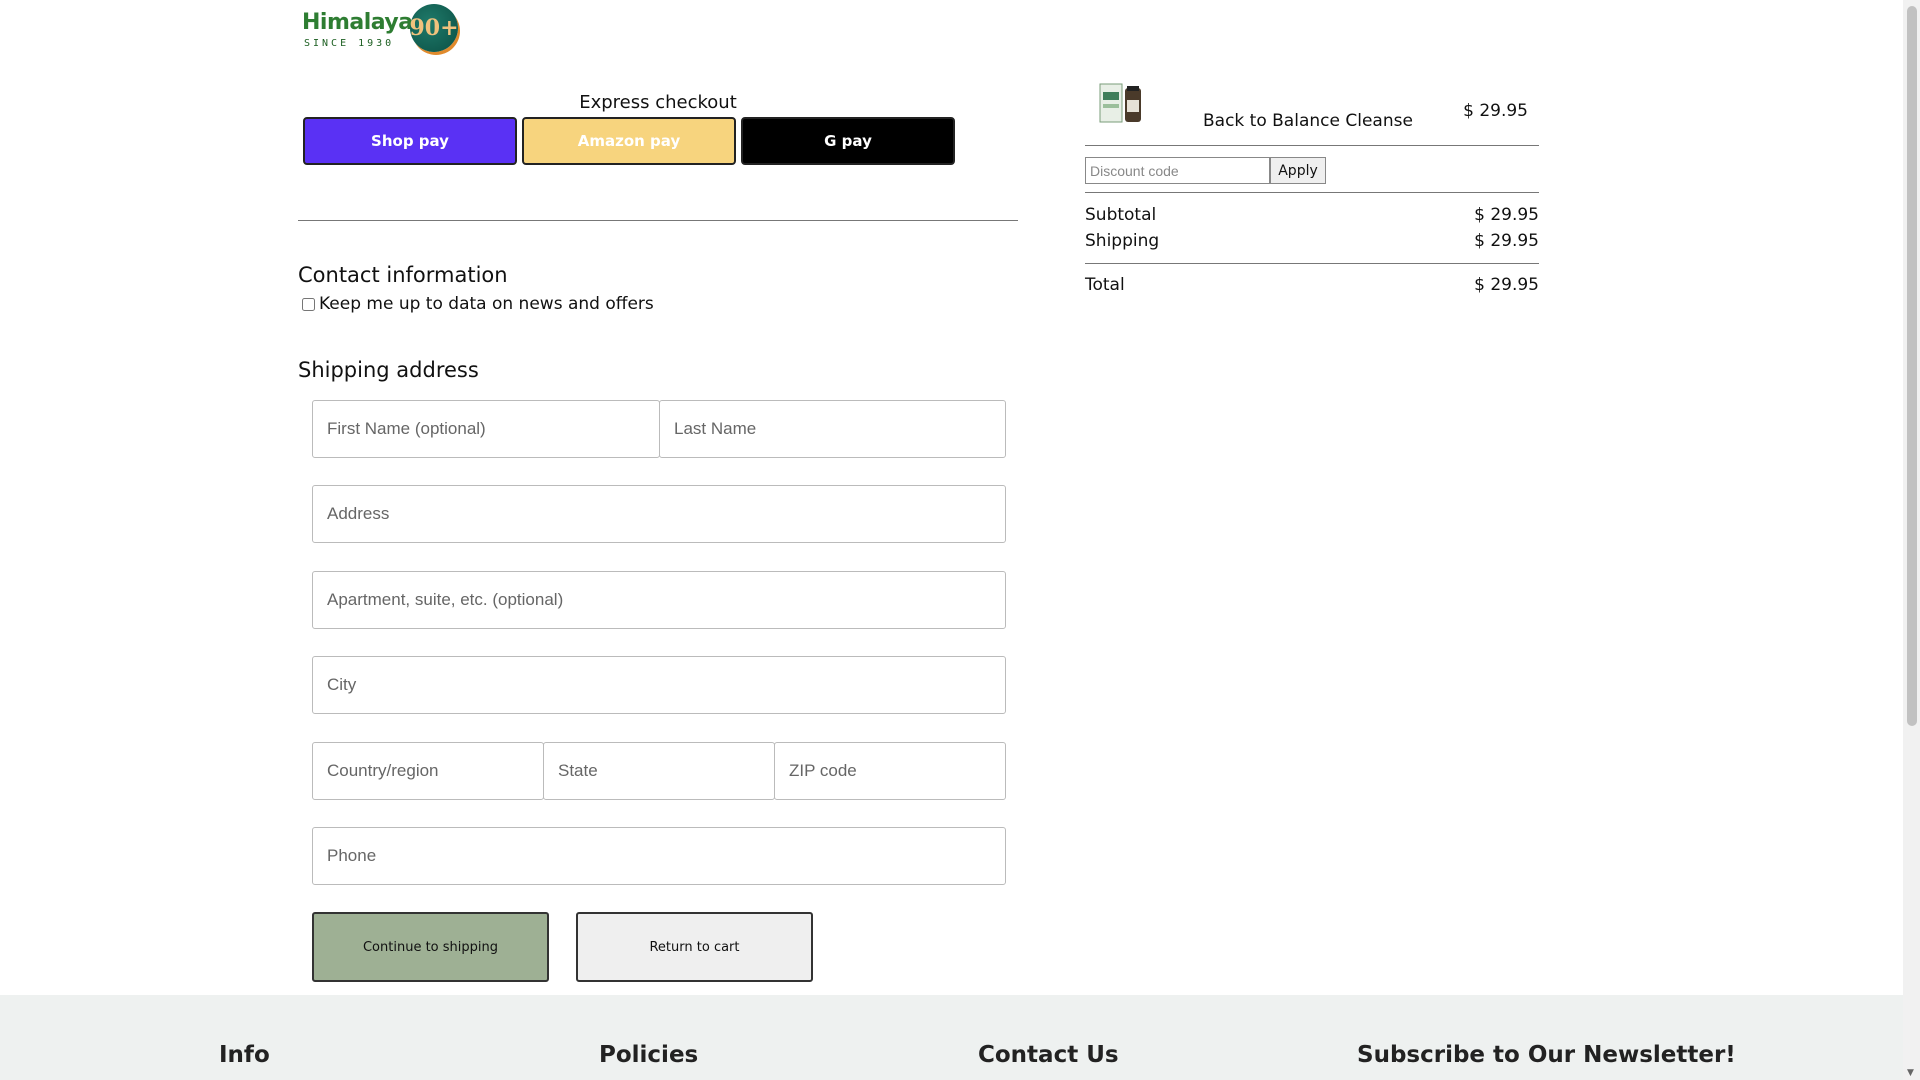  Describe the element at coordinates (1048, 1055) in the screenshot. I see `footer-contact-heading: Contact Us` at that location.